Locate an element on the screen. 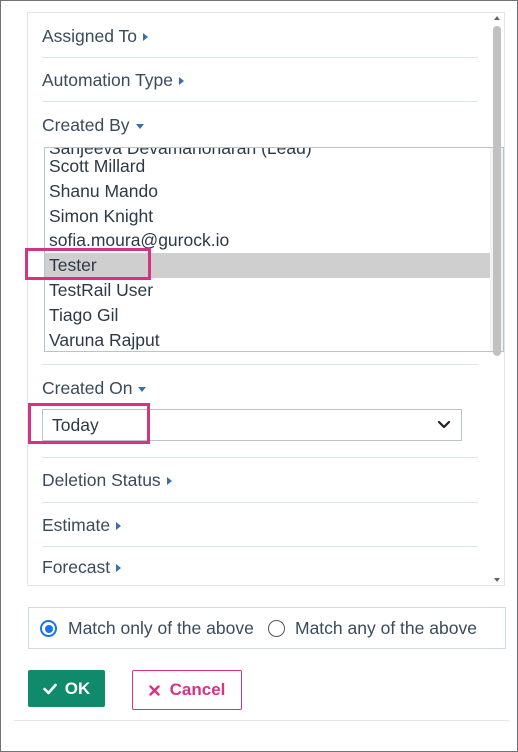 Image resolution: width=518 pixels, height=752 pixels. match-only-label: Match only of the above is located at coordinates (161, 628).